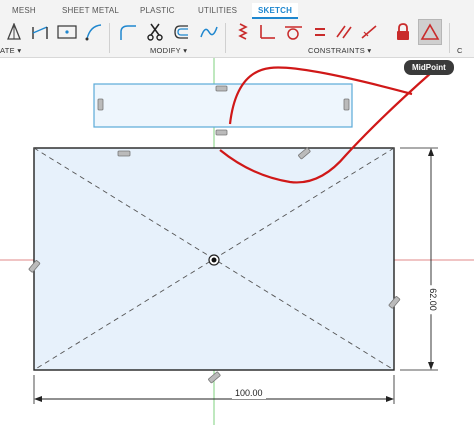 The image size is (474, 425). I want to click on fillet-icon, so click(128, 32).